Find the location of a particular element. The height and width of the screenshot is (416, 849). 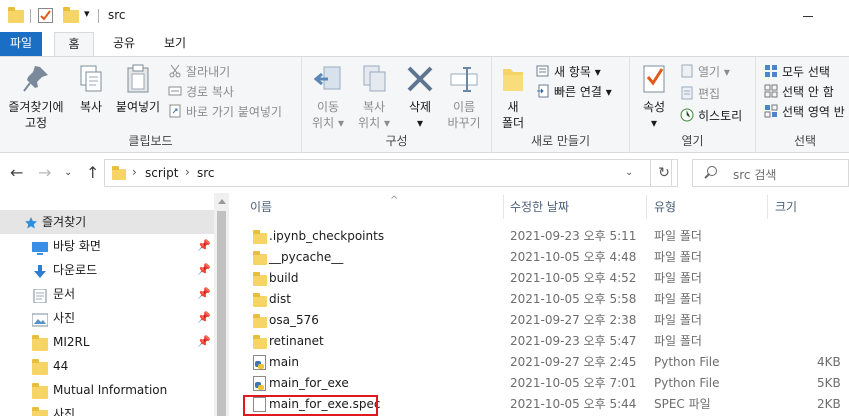

file-icon is located at coordinates (259, 405).